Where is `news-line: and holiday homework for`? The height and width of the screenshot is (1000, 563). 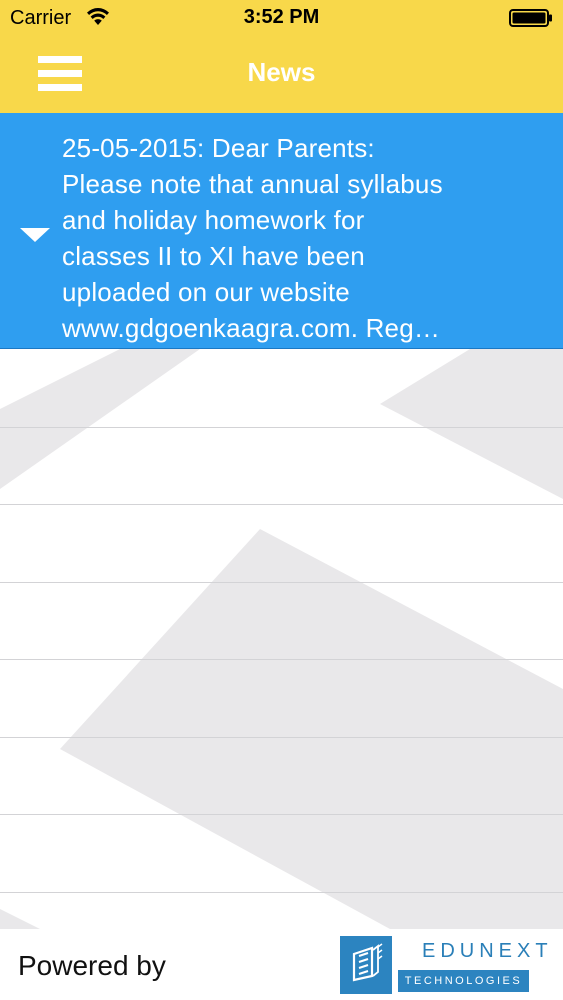
news-line: and holiday homework for is located at coordinates (213, 220).